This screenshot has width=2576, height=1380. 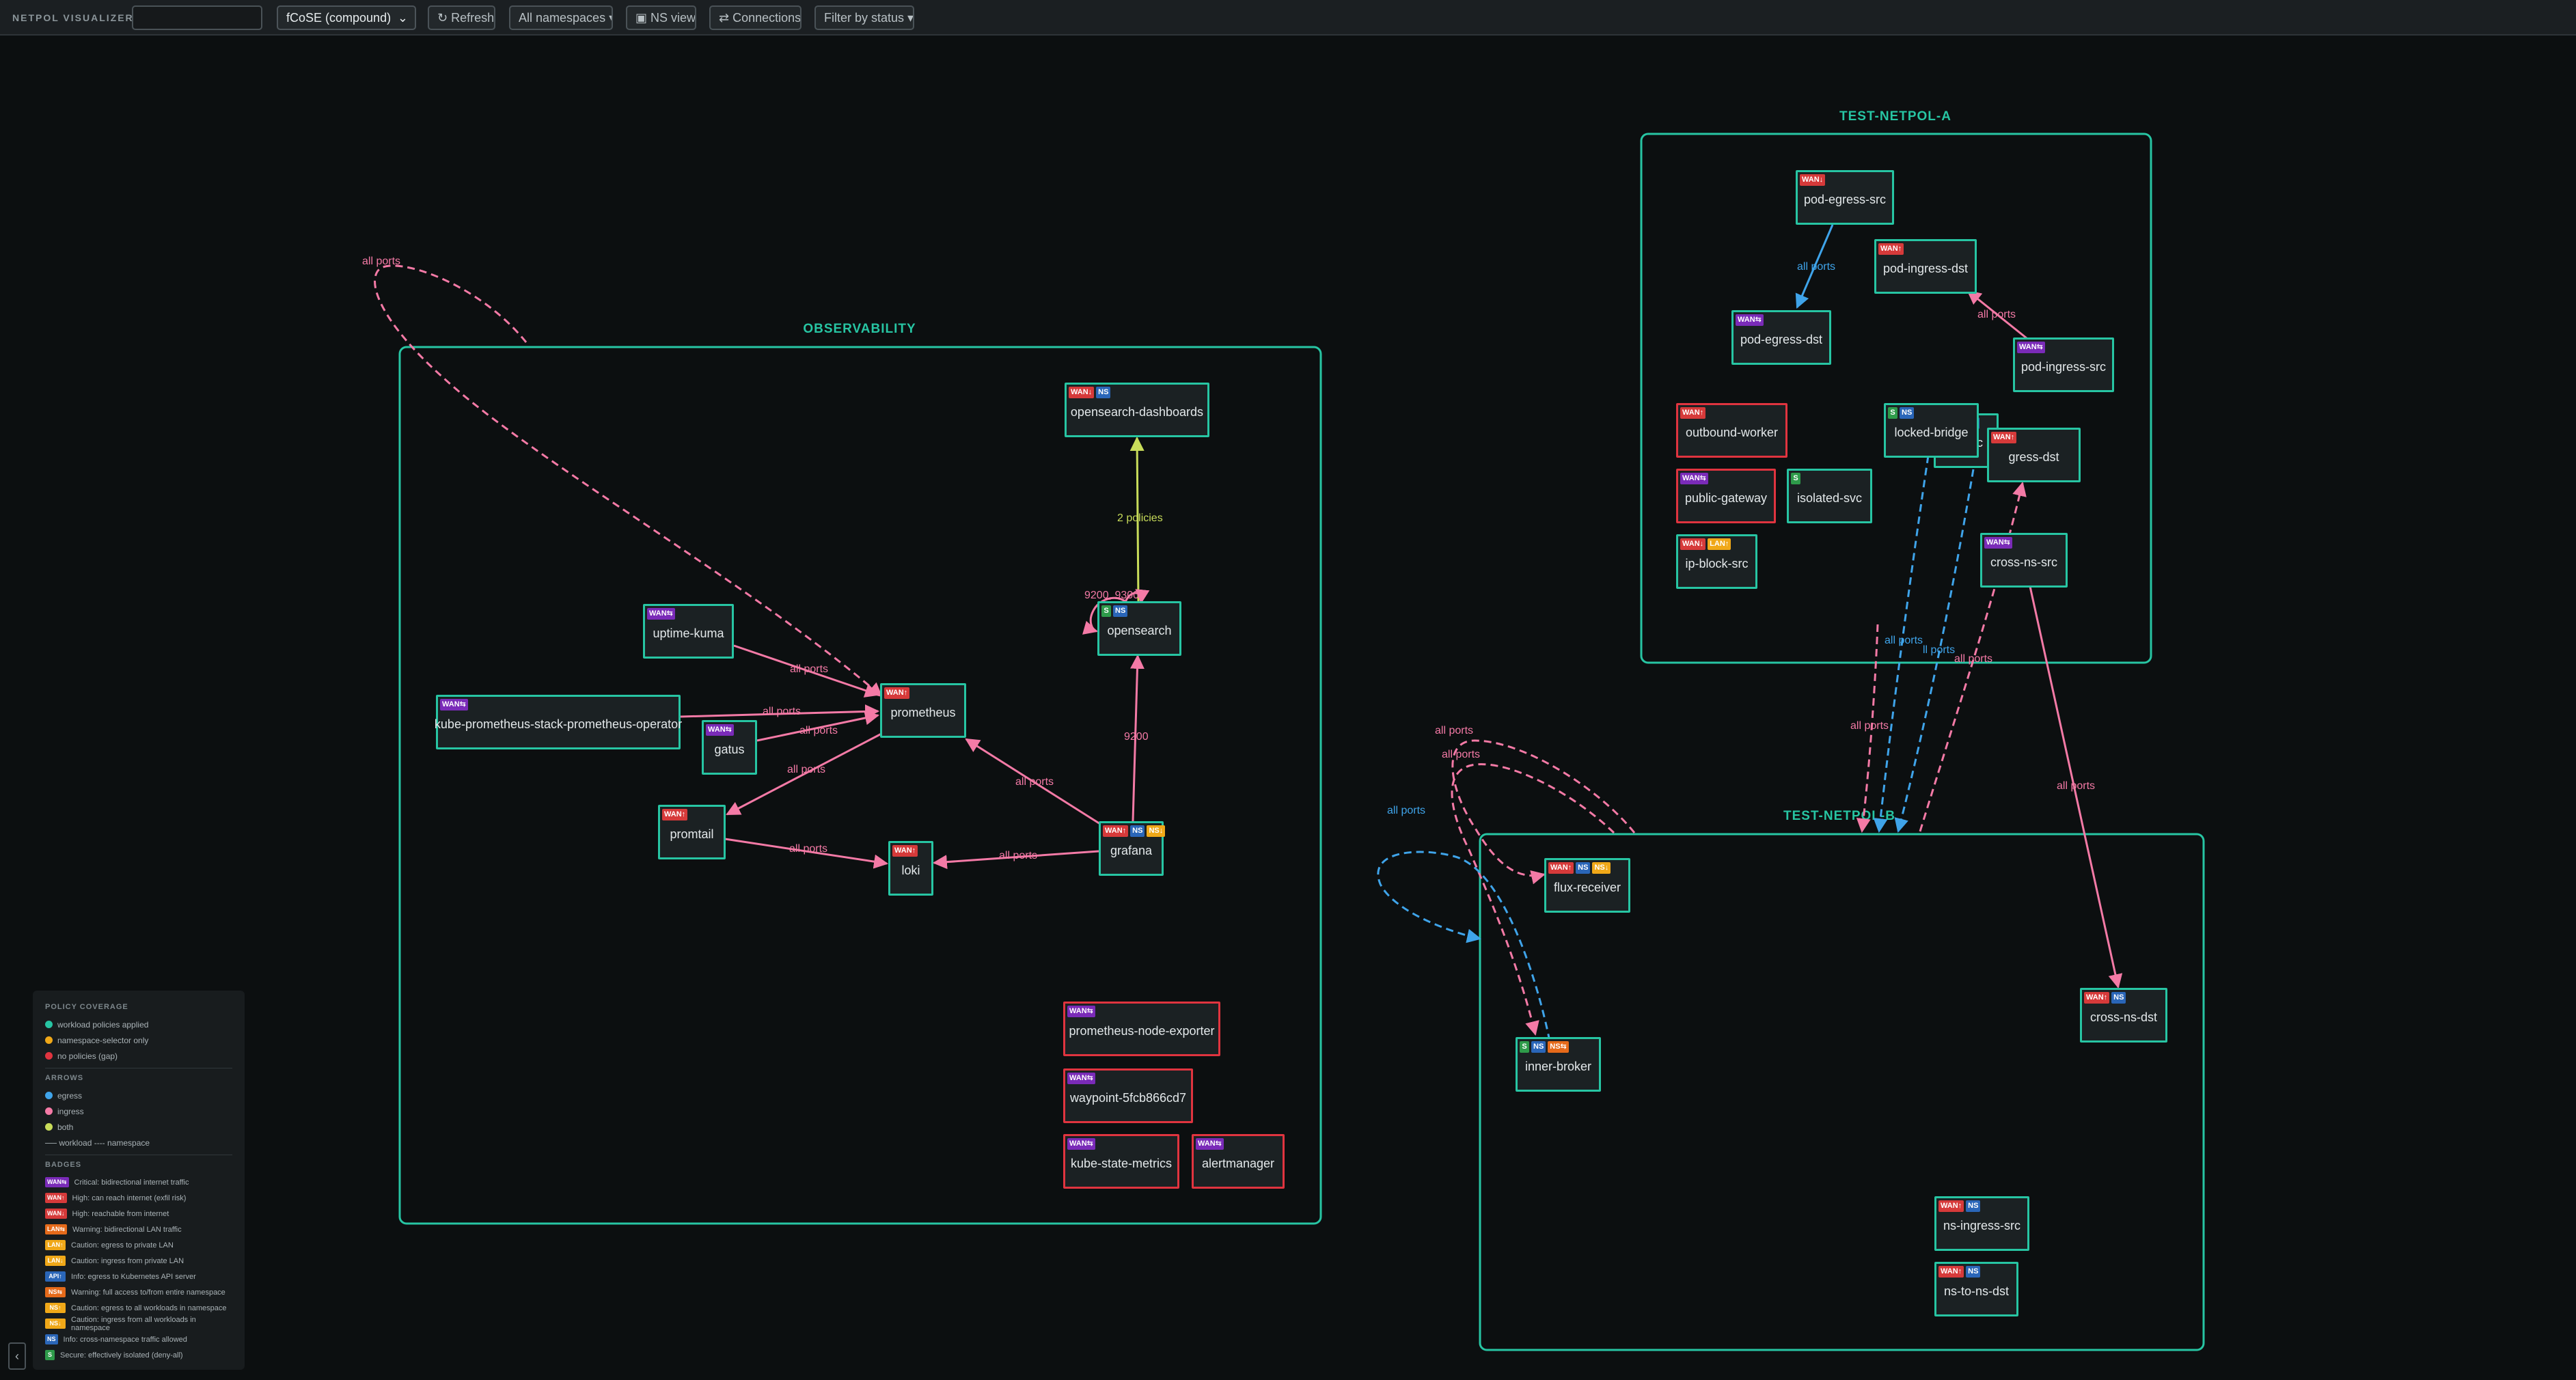 I want to click on node-ksm: WAN⇆ kube-state-metrics, so click(x=1121, y=1162).